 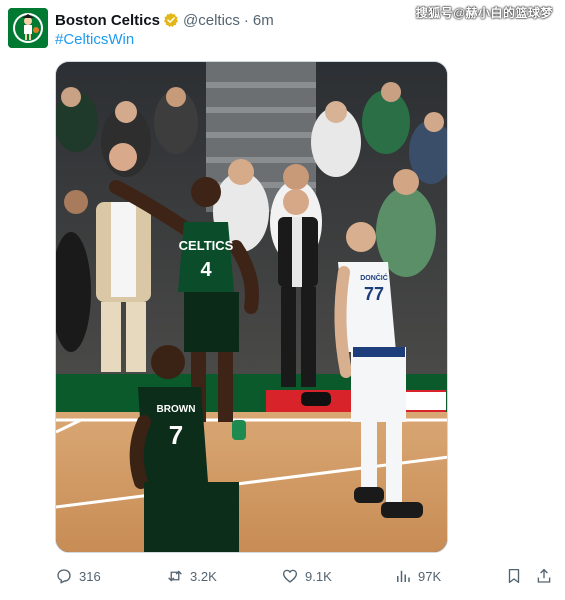 I want to click on hashtag-link: #CelticsWin, so click(x=94, y=39).